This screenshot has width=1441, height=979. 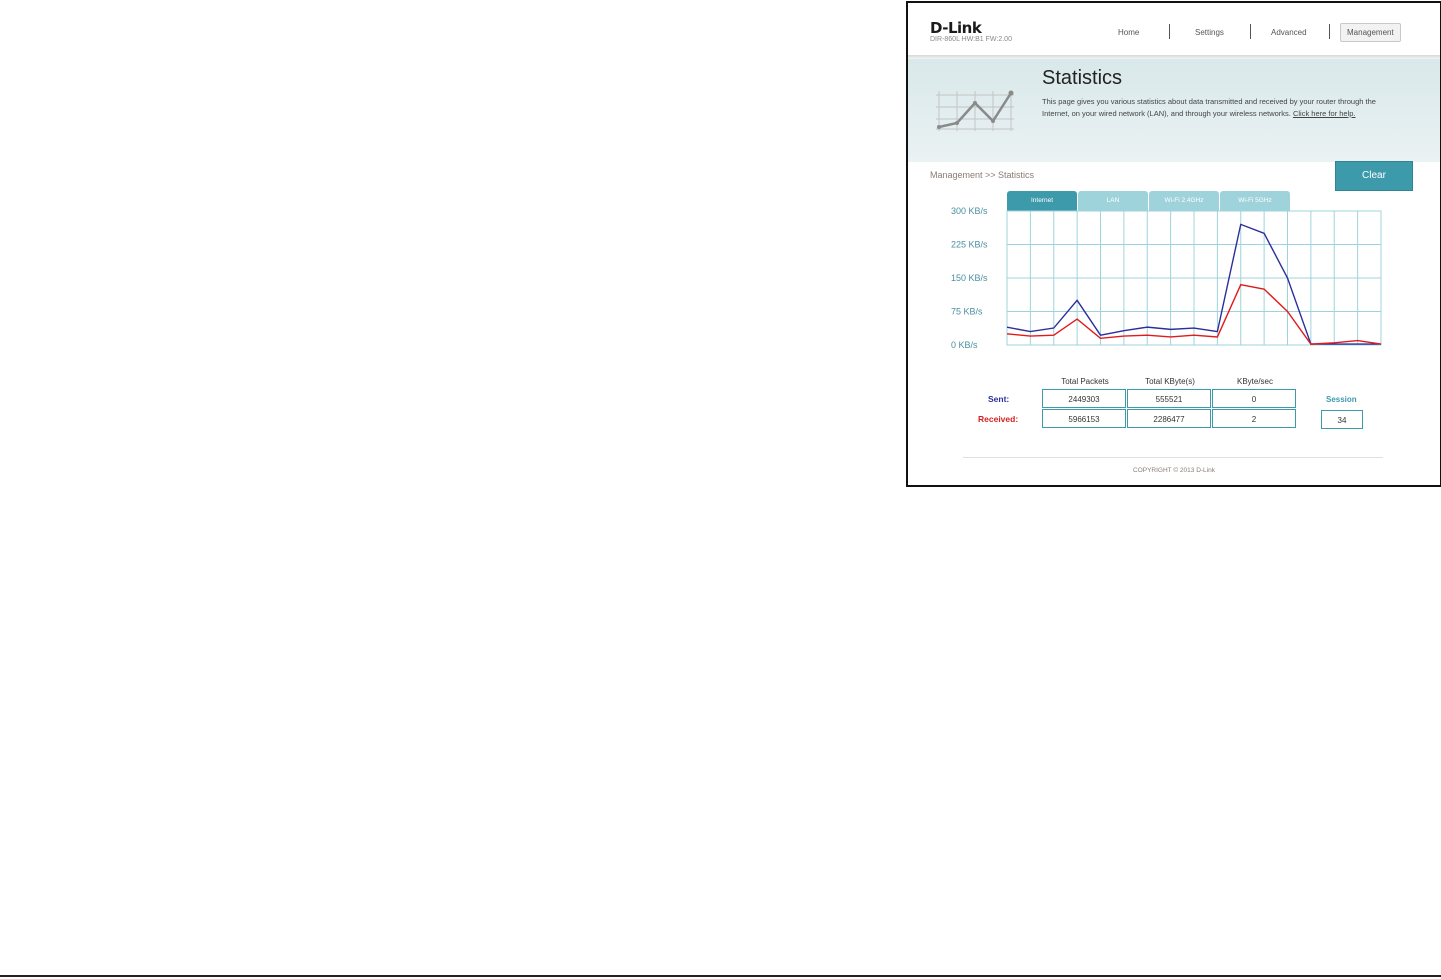 I want to click on received-total-packets: 5966153, so click(x=1084, y=418).